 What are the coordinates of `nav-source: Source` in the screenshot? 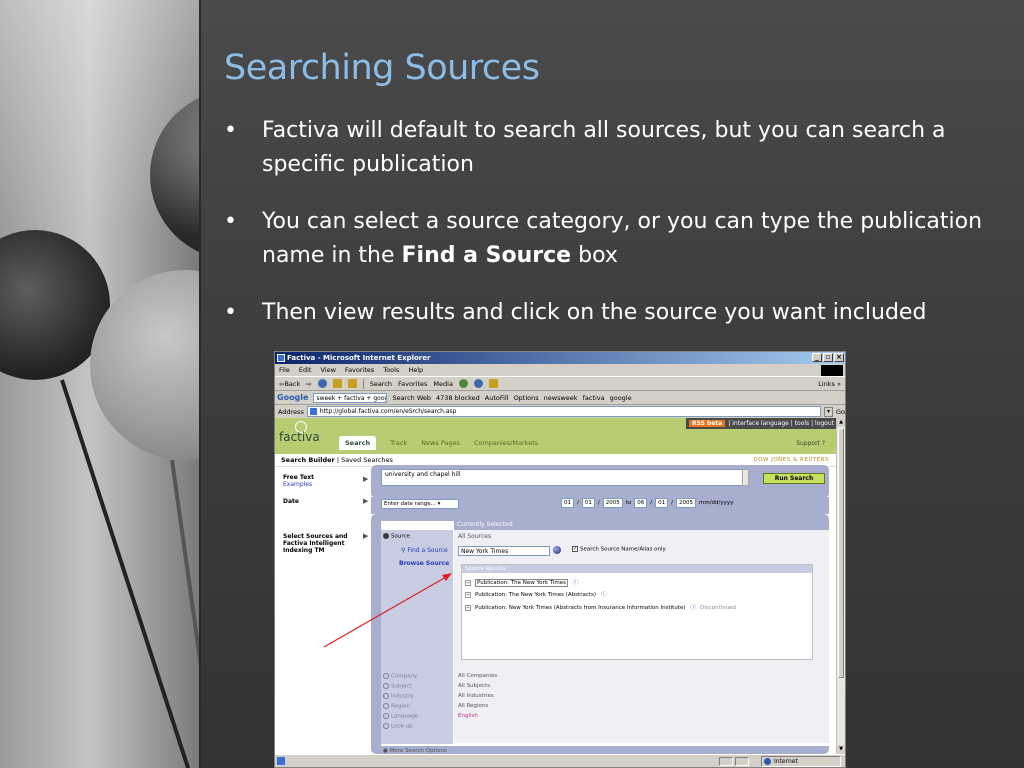 It's located at (396, 536).